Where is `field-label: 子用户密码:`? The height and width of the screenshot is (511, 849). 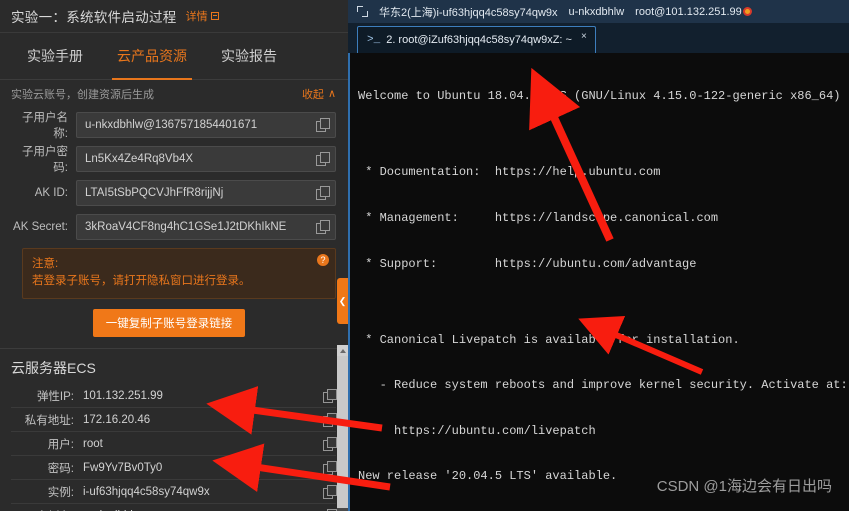
field-label: 子用户密码: is located at coordinates (45, 159).